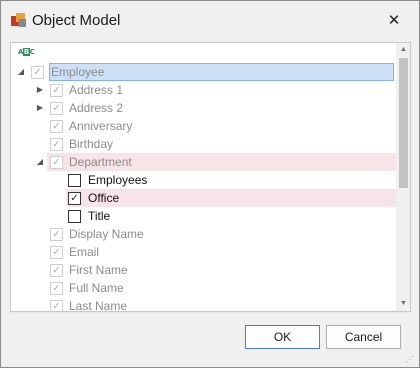  I want to click on footer-divider, so click(210, 312).